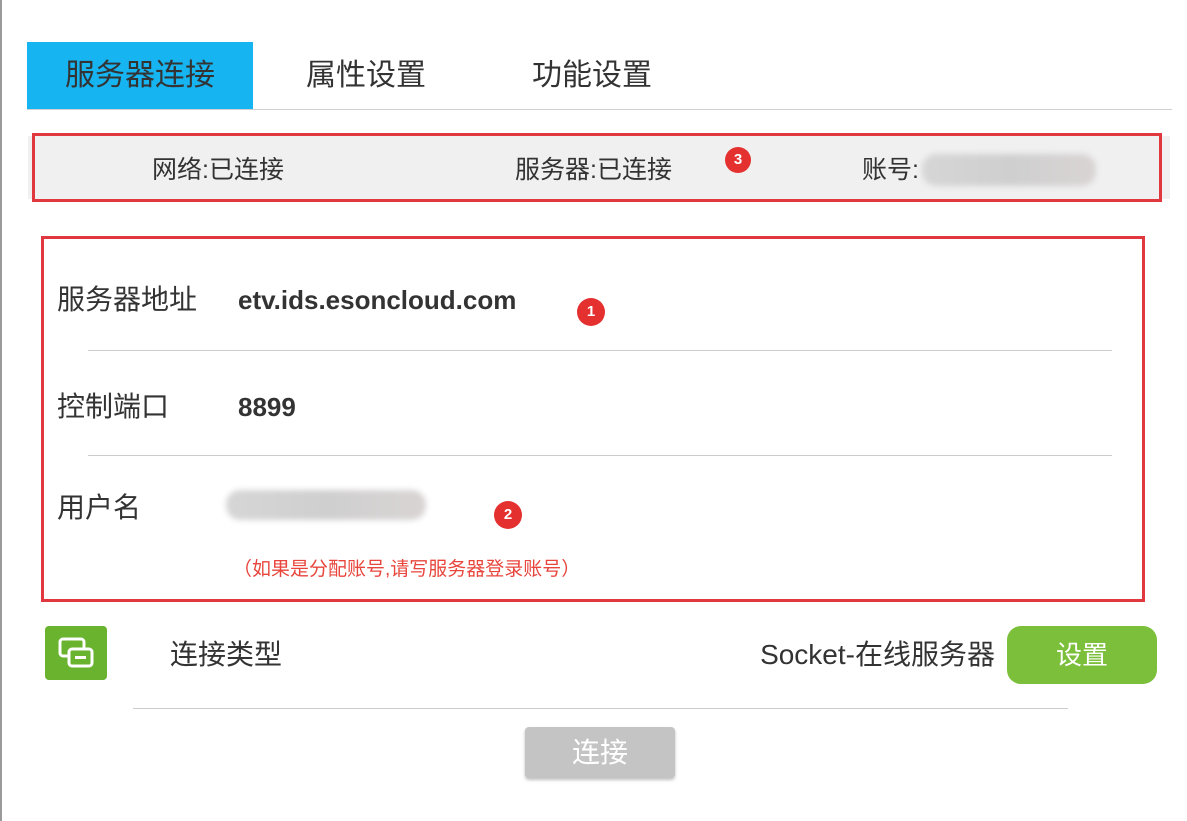 The image size is (1187, 821). I want to click on username-label: 用户名, so click(99, 507).